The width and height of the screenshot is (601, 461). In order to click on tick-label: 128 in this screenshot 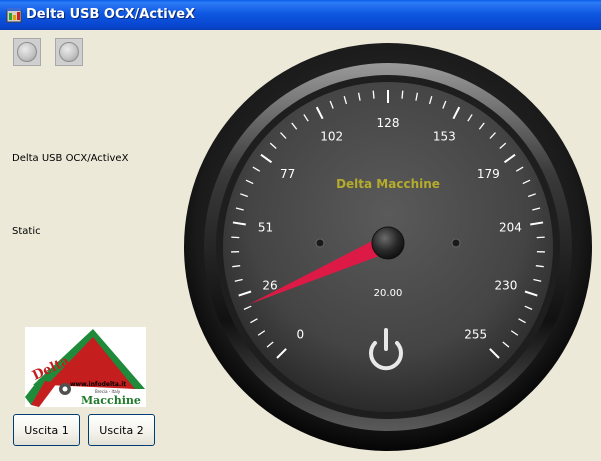, I will do `click(388, 123)`.